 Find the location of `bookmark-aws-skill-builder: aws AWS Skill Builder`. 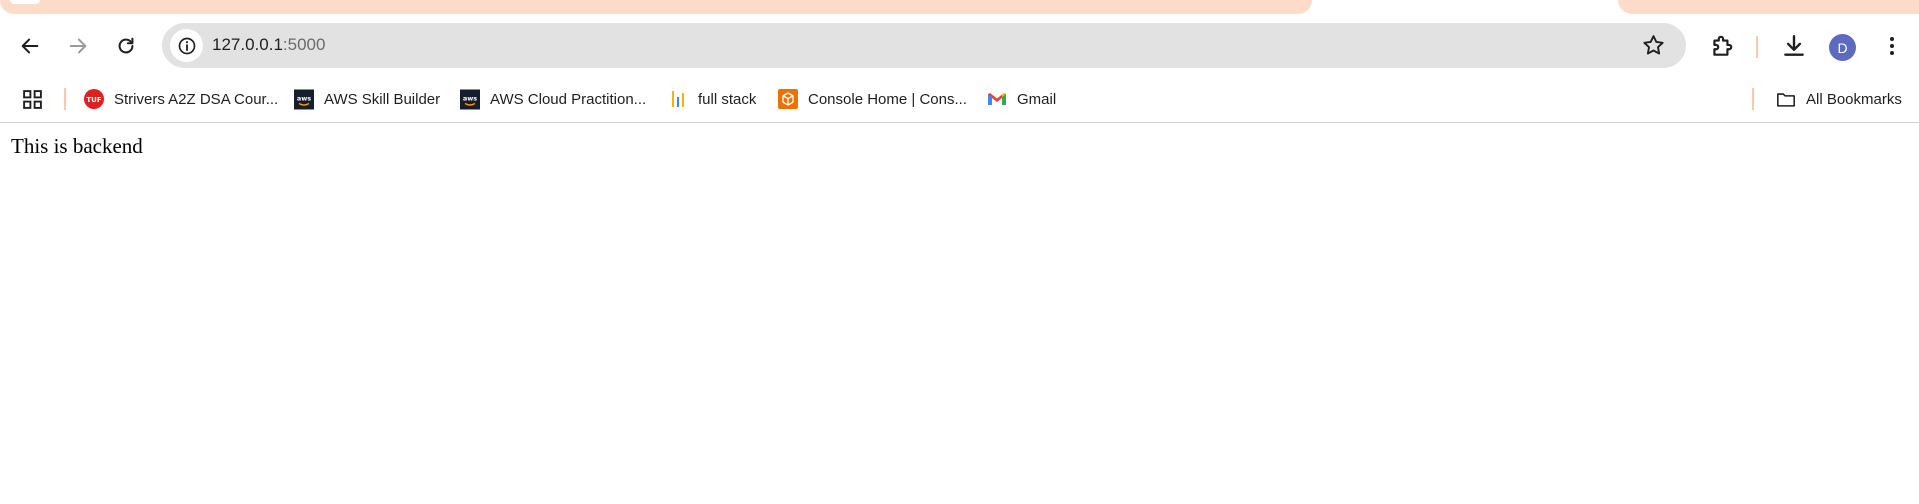

bookmark-aws-skill-builder: aws AWS Skill Builder is located at coordinates (367, 99).